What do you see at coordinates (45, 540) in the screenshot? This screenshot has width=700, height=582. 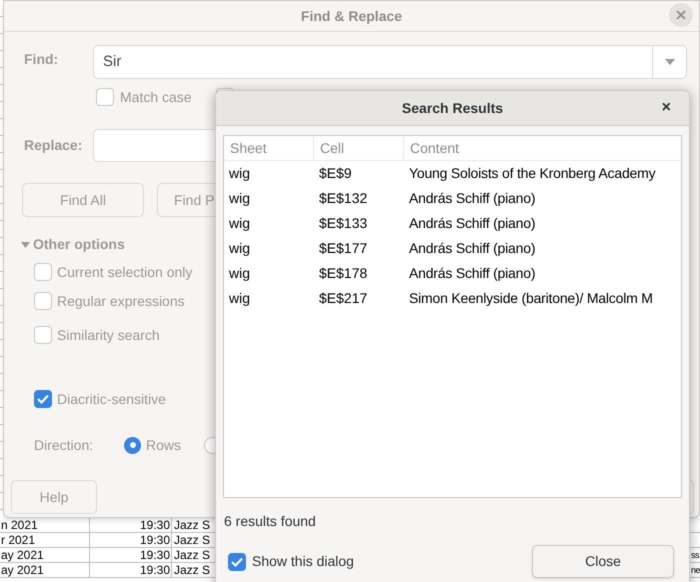 I see `sheet-cell: r 2021` at bounding box center [45, 540].